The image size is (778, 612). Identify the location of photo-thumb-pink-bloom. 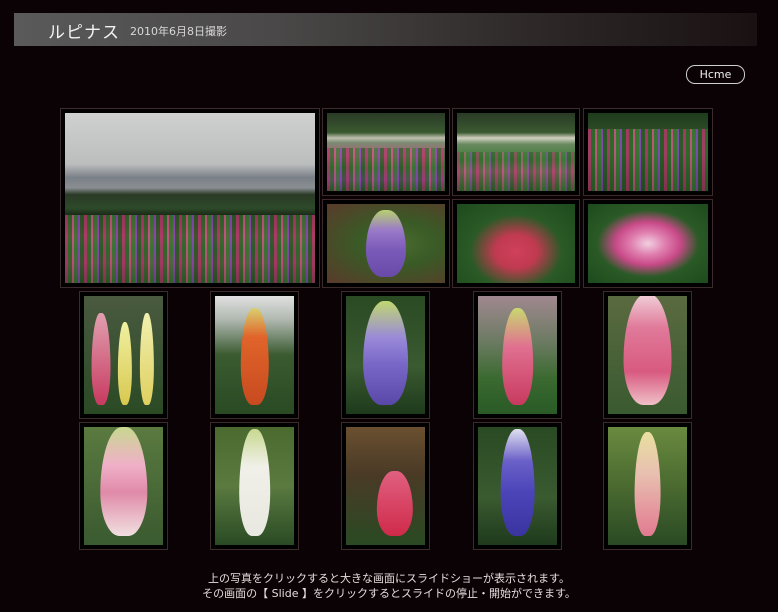
(648, 243).